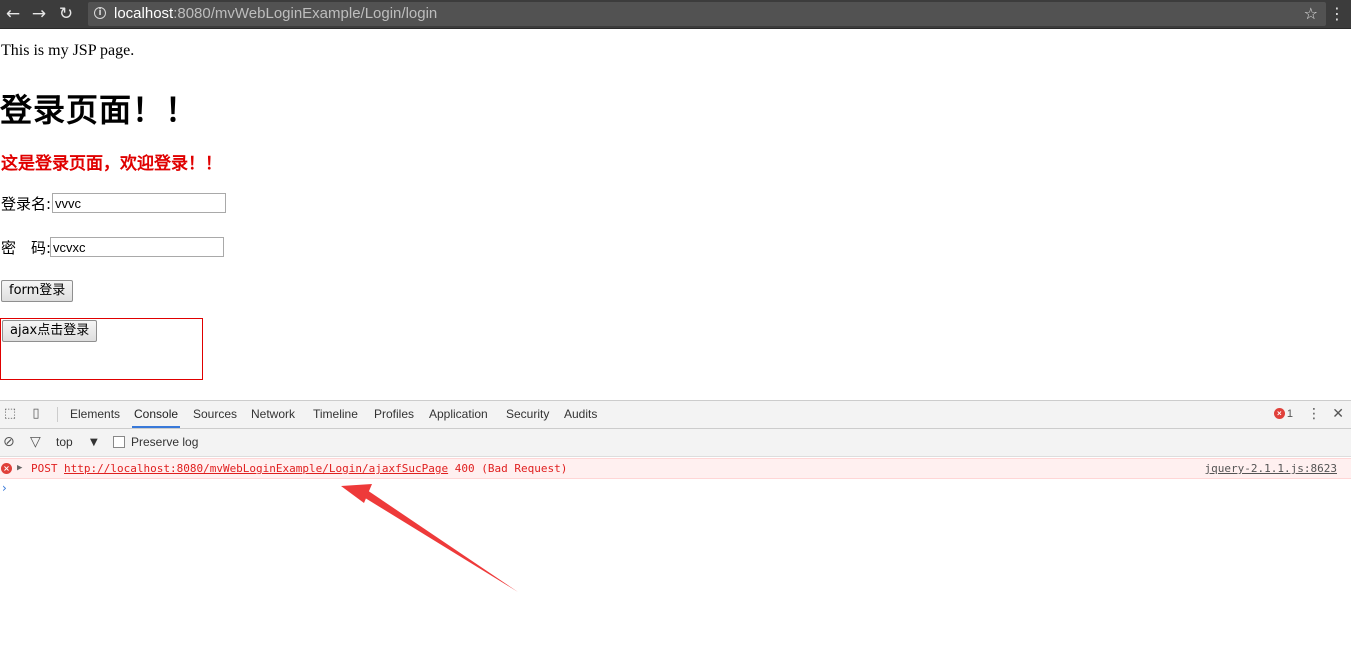 The width and height of the screenshot is (1351, 669). I want to click on arrow-shaft, so click(437, 539).